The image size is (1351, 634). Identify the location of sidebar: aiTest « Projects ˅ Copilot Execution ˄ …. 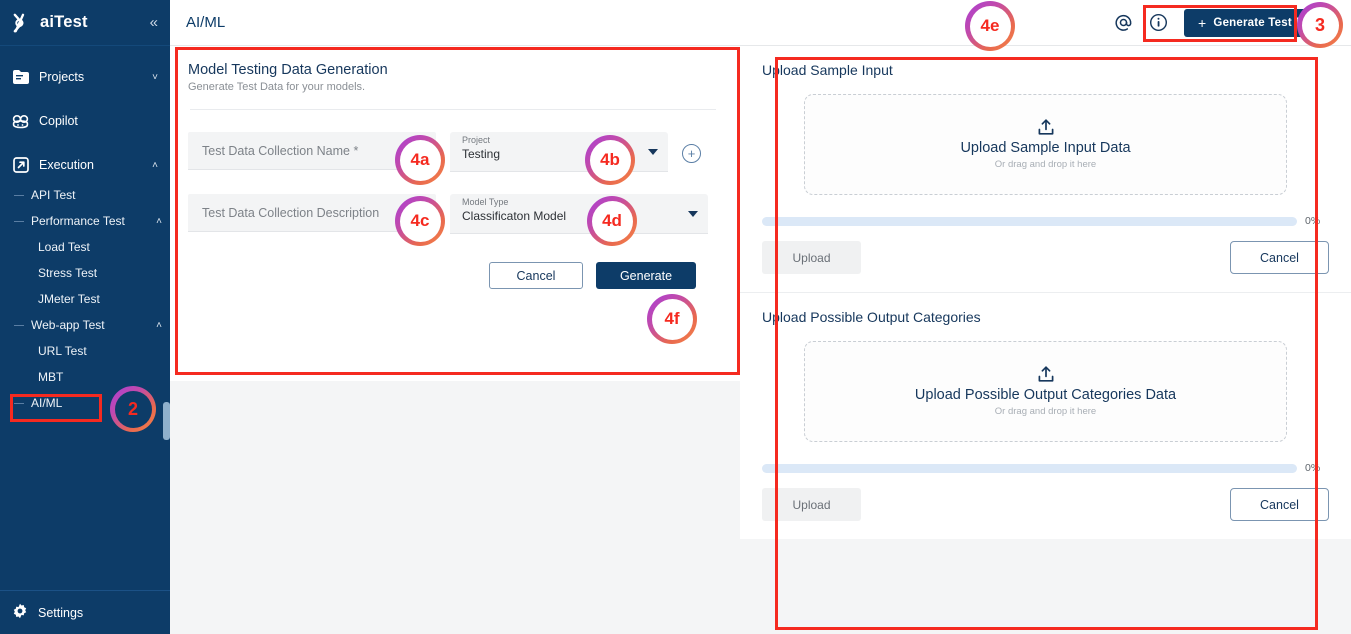
(85, 317).